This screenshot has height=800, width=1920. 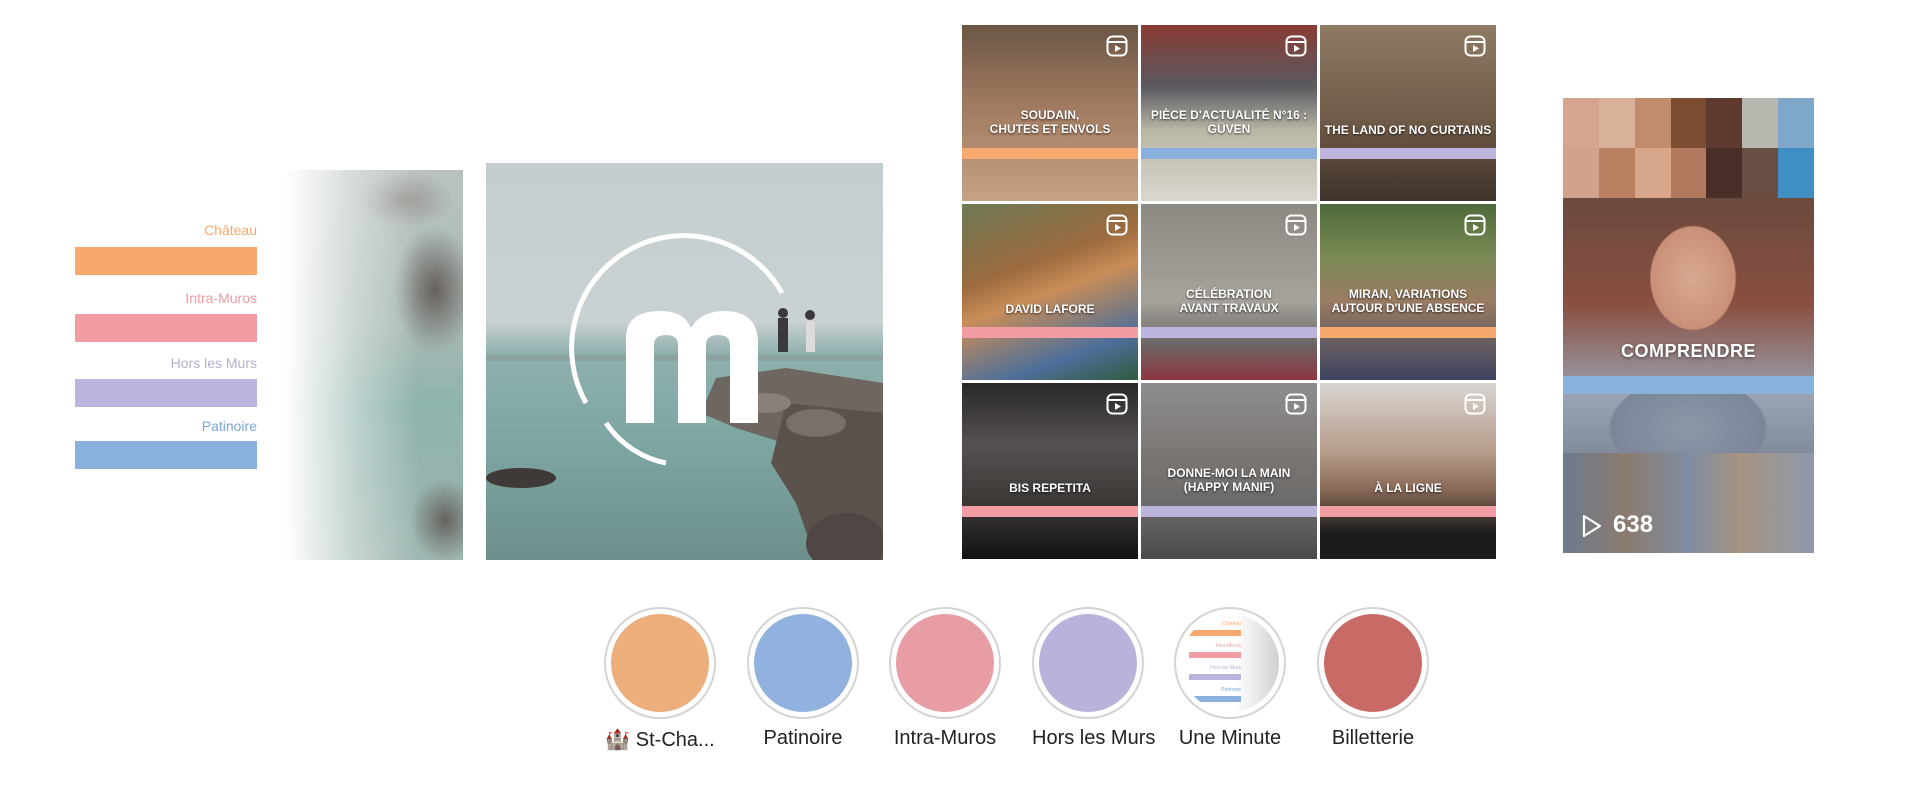 What do you see at coordinates (230, 230) in the screenshot?
I see `legend-label-chateau: Château` at bounding box center [230, 230].